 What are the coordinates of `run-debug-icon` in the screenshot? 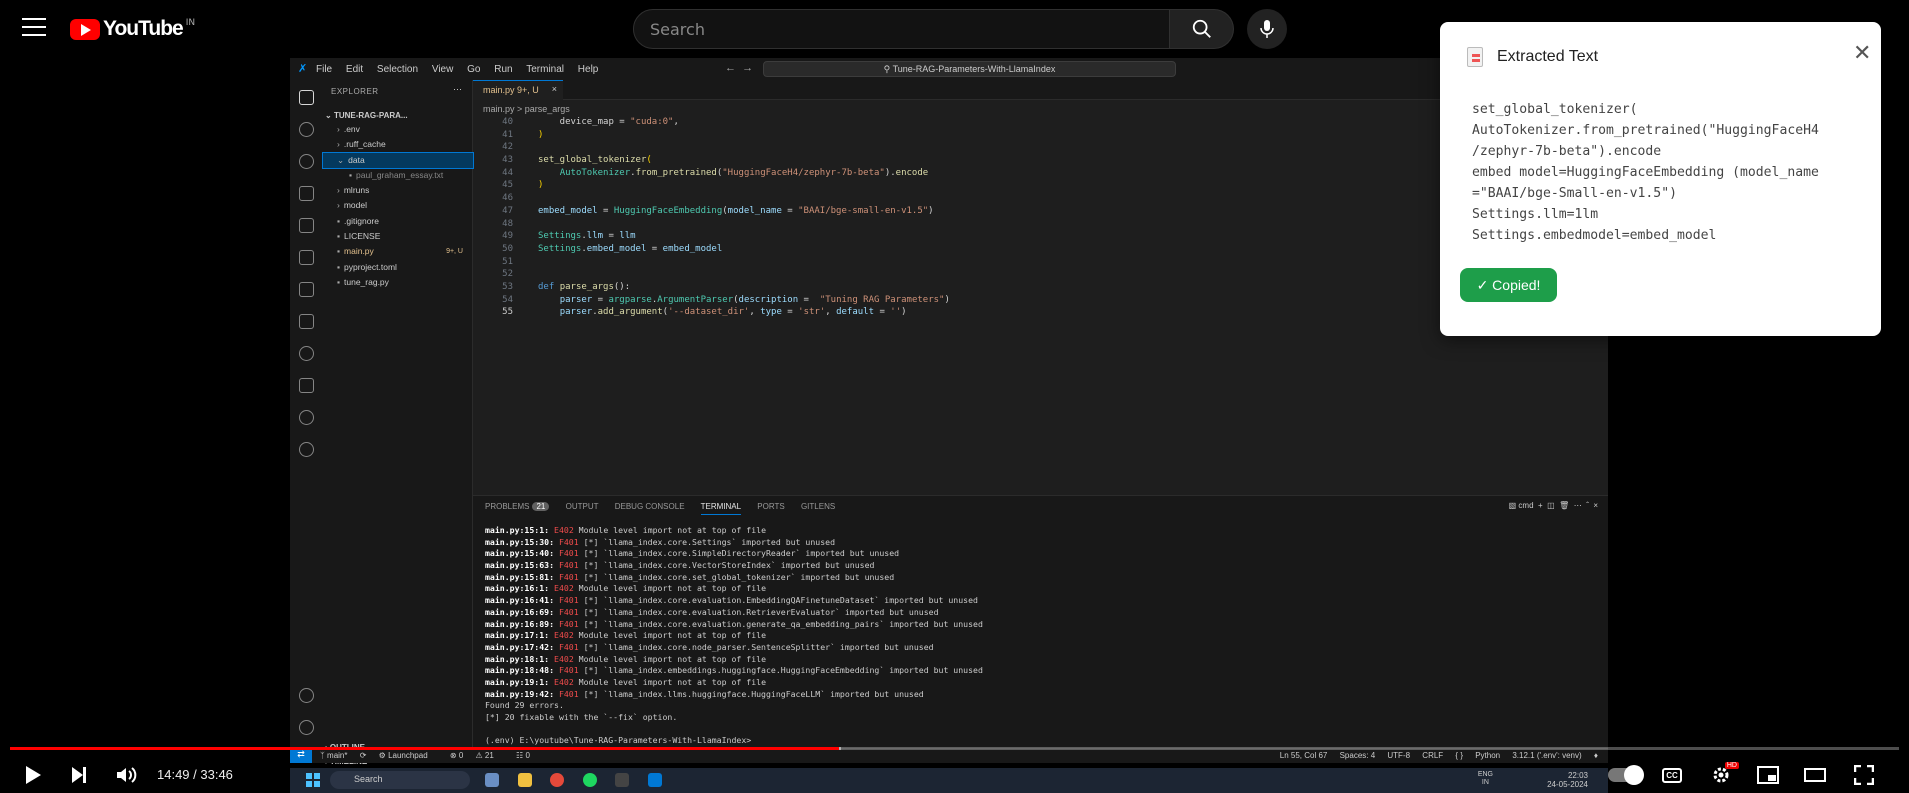 It's located at (306, 193).